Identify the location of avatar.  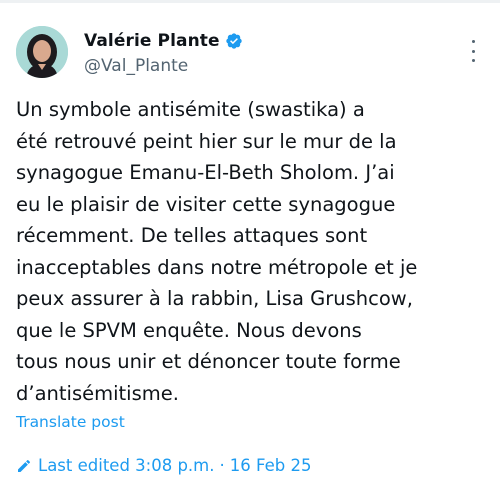
(42, 52).